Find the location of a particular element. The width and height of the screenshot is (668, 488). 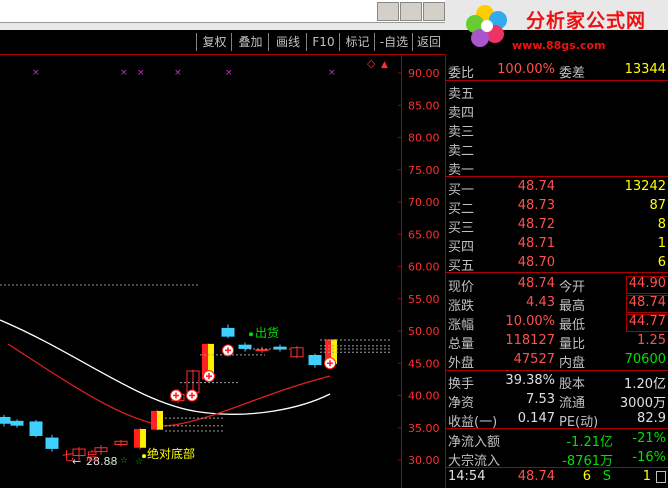

buy-label: 买二 is located at coordinates (461, 209).